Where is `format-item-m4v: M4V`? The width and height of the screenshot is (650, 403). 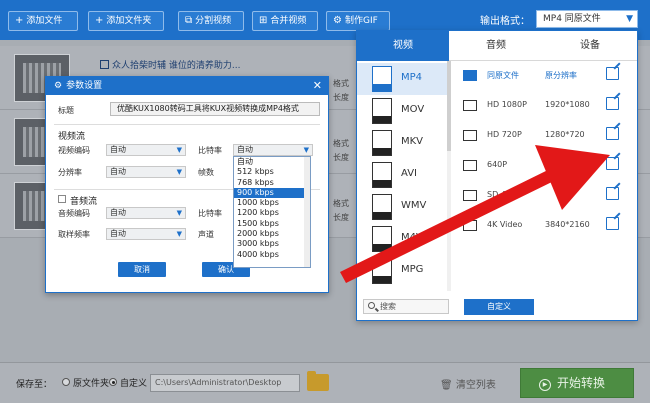
format-item-m4v: M4V is located at coordinates (402, 239).